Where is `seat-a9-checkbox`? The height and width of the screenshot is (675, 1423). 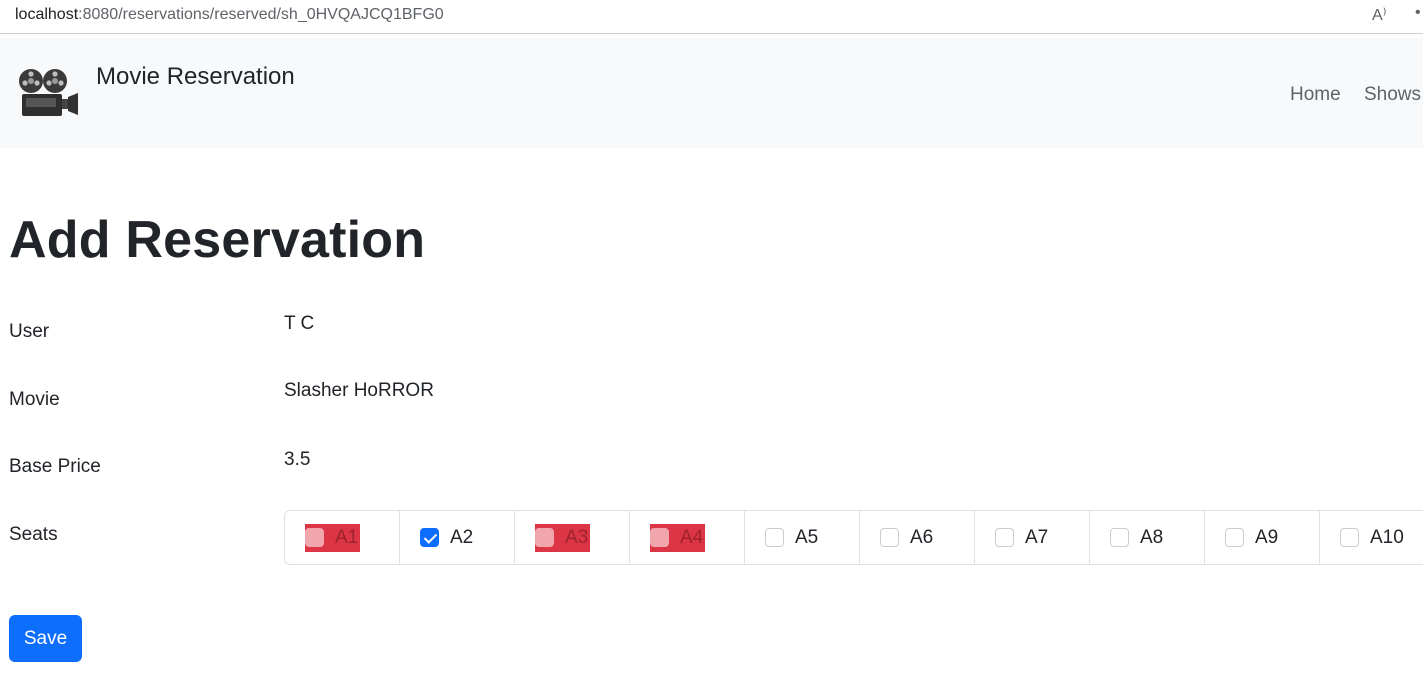 seat-a9-checkbox is located at coordinates (1234, 537).